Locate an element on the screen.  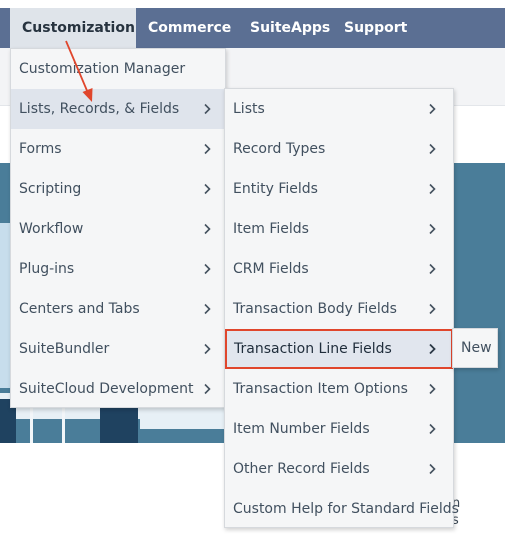
transaction-line-fields-submenu: New is located at coordinates (475, 348).